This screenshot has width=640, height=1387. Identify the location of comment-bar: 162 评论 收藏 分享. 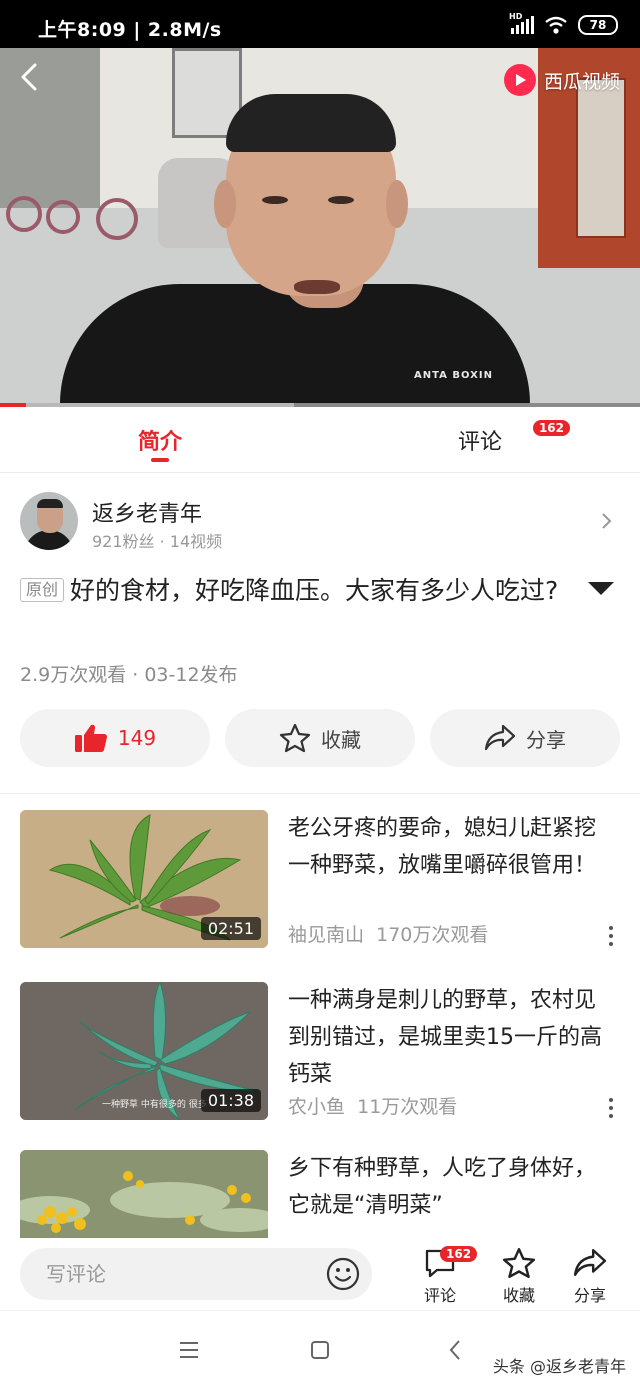
(320, 1274).